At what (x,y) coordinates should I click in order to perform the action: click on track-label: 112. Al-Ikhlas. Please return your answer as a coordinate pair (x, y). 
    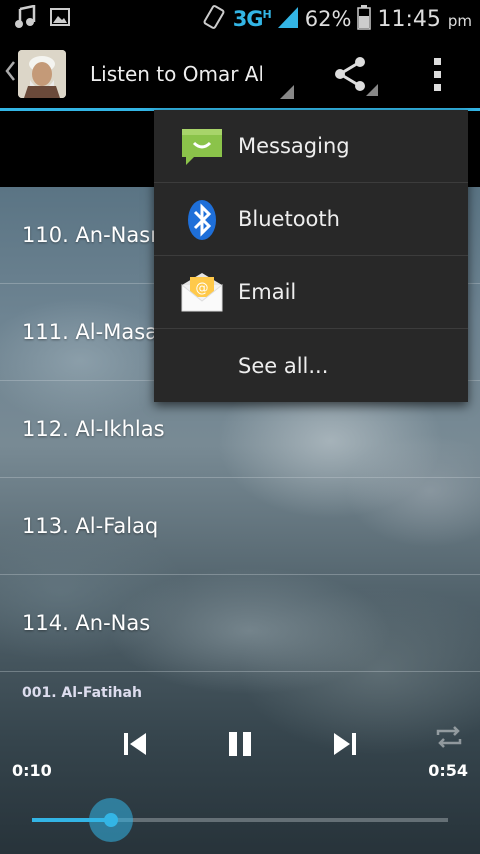
    Looking at the image, I should click on (93, 429).